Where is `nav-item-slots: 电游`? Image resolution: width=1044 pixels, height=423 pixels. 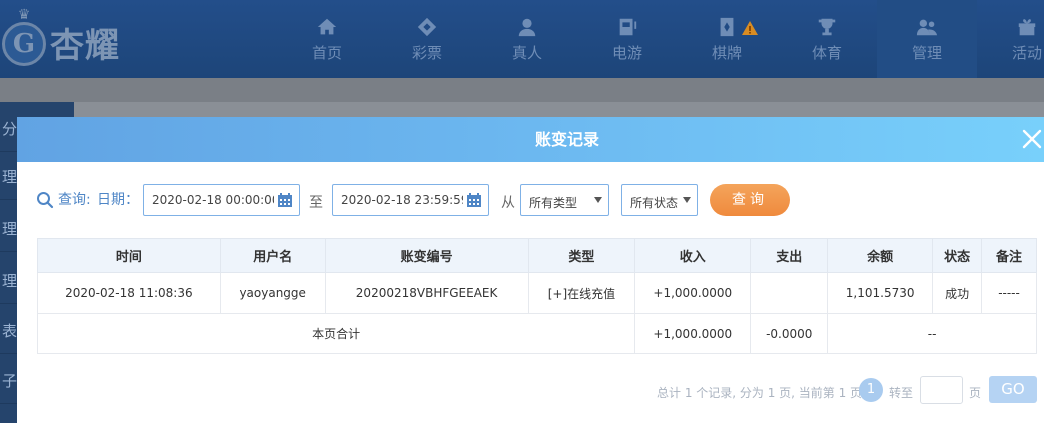 nav-item-slots: 电游 is located at coordinates (627, 39).